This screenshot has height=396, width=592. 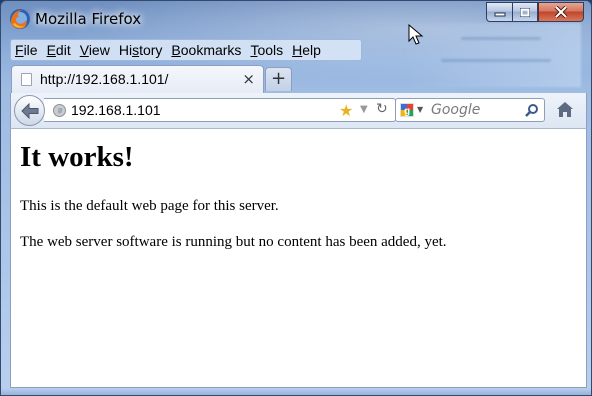 I want to click on tab-title: http://192.168.1.101/, so click(x=104, y=79).